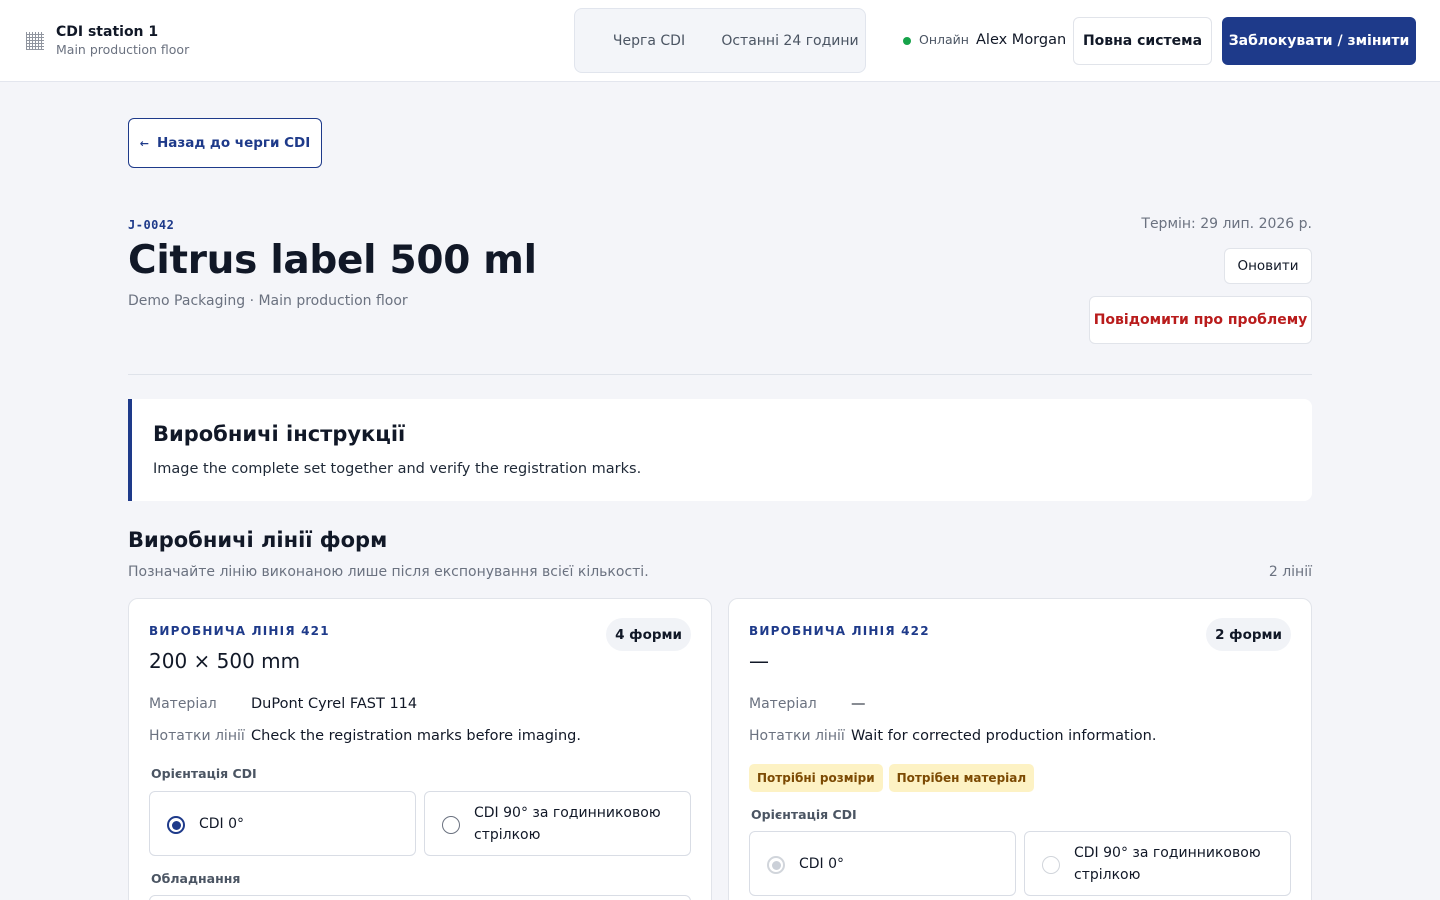  What do you see at coordinates (151, 225) in the screenshot?
I see `job-id: J-0042` at bounding box center [151, 225].